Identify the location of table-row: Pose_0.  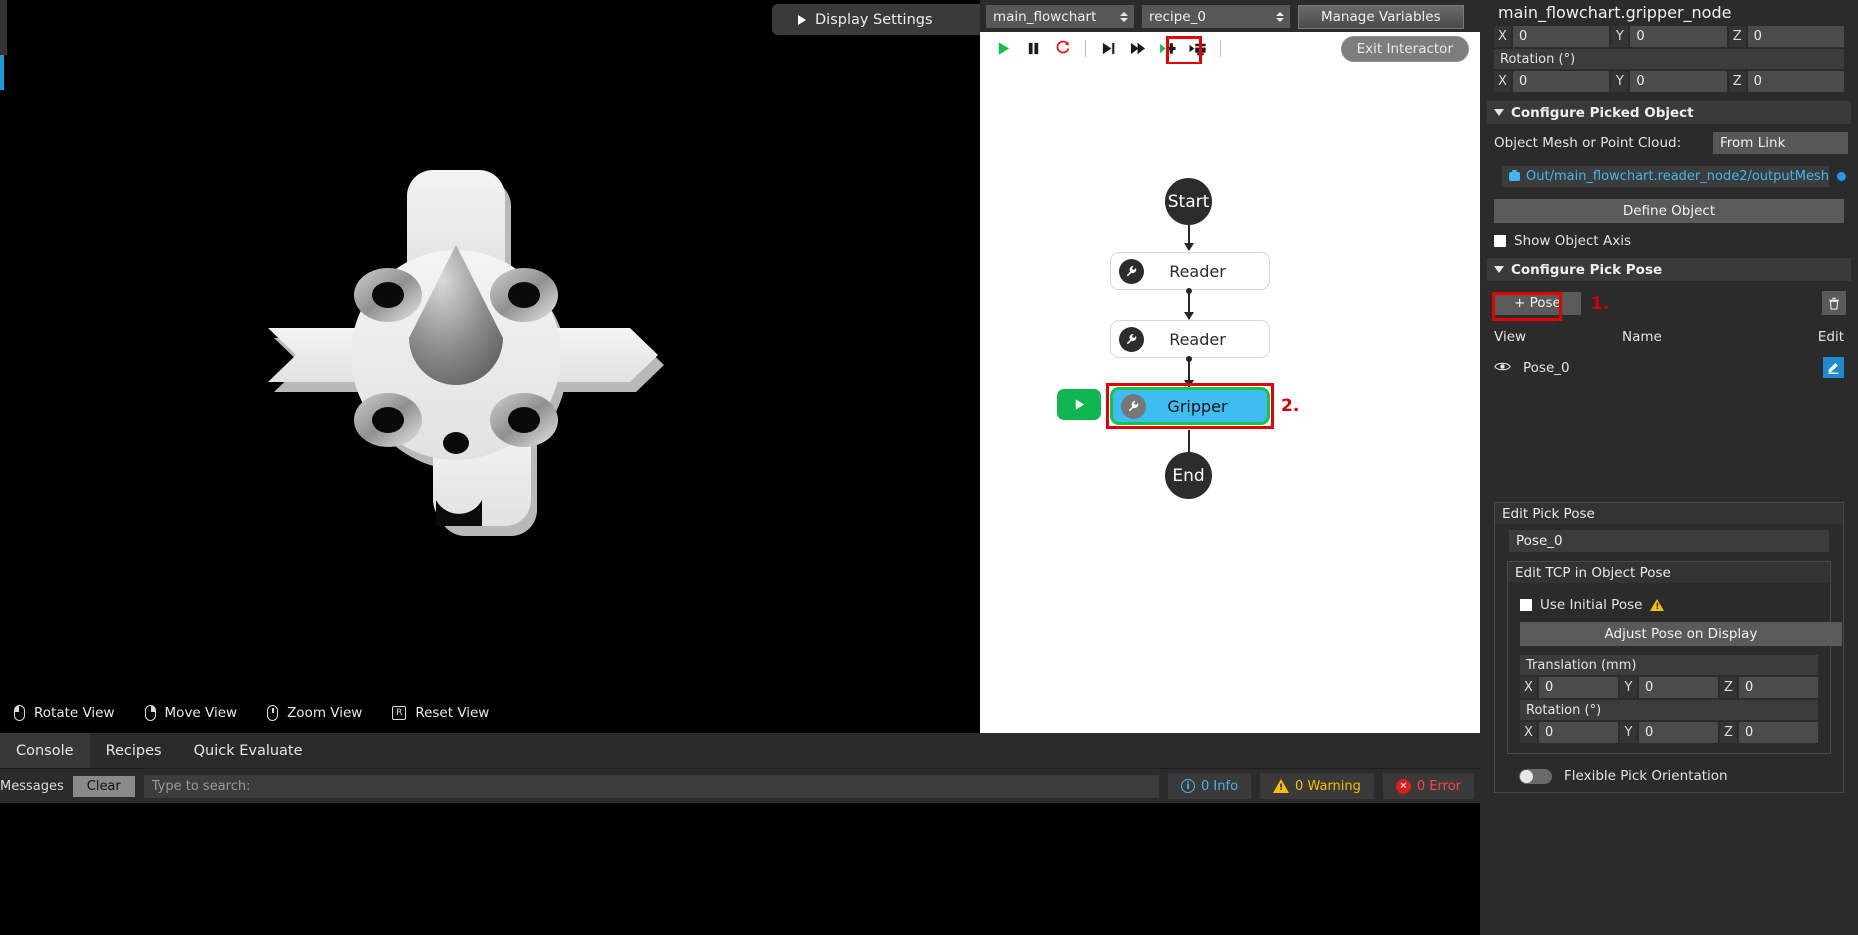
(1669, 367).